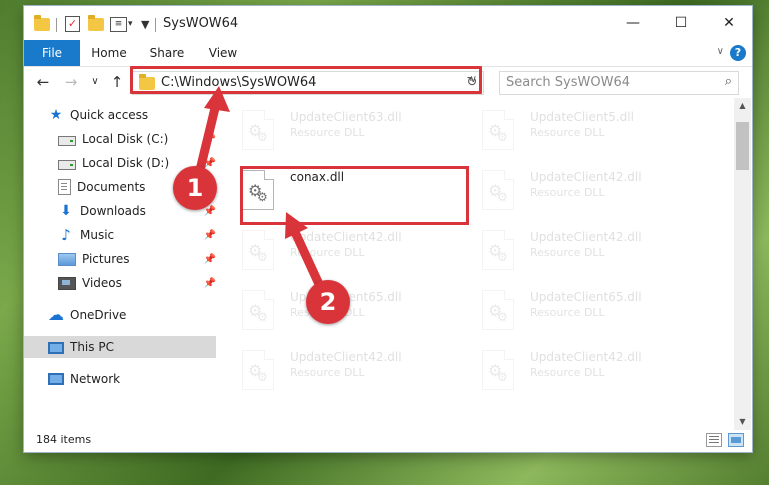 This screenshot has height=485, width=769. What do you see at coordinates (195, 188) in the screenshot?
I see `step-1-badge: 1` at bounding box center [195, 188].